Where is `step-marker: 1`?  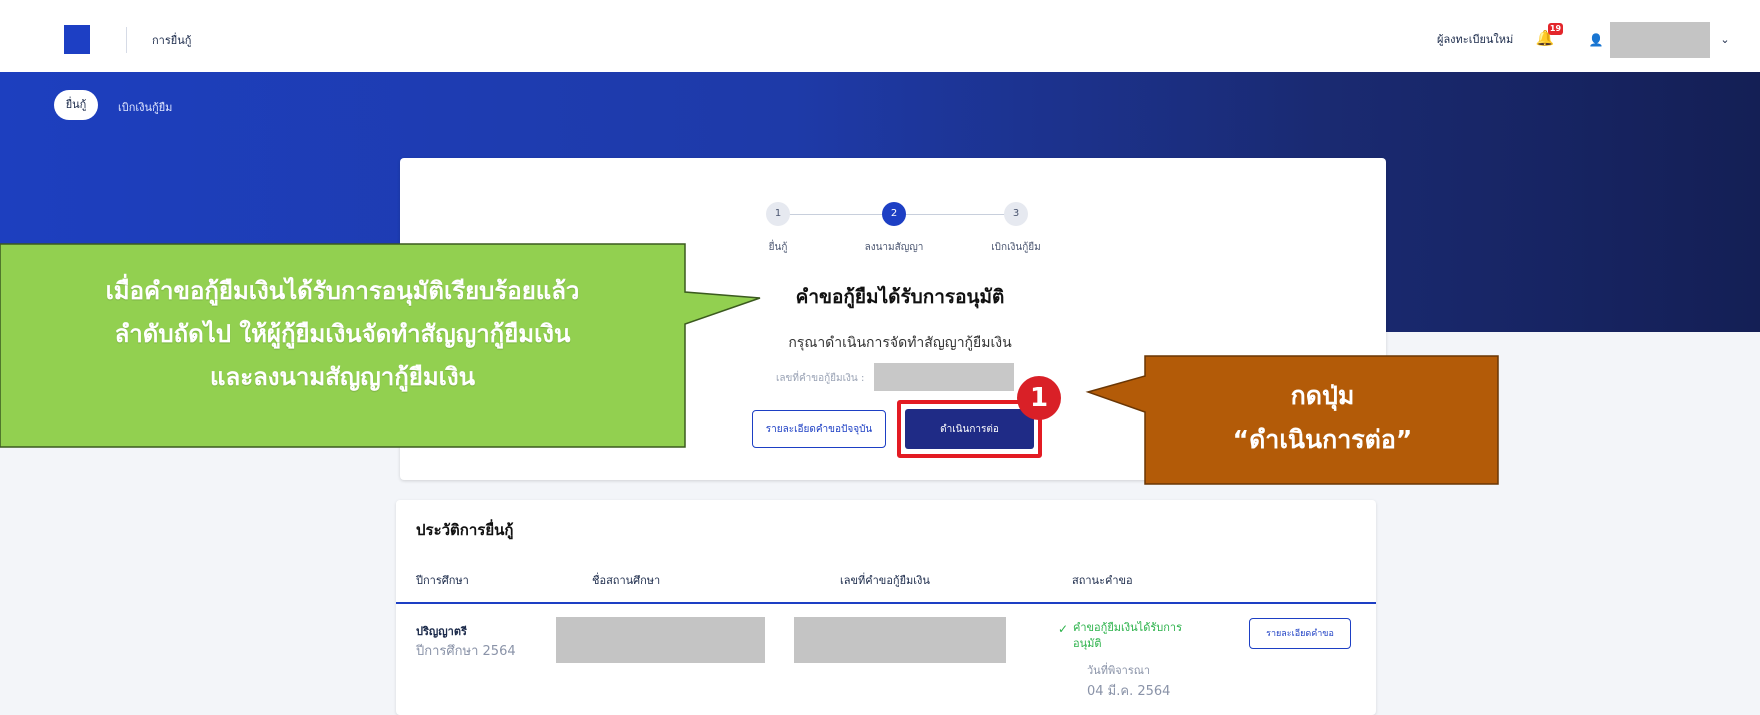
step-marker: 1 is located at coordinates (1039, 398).